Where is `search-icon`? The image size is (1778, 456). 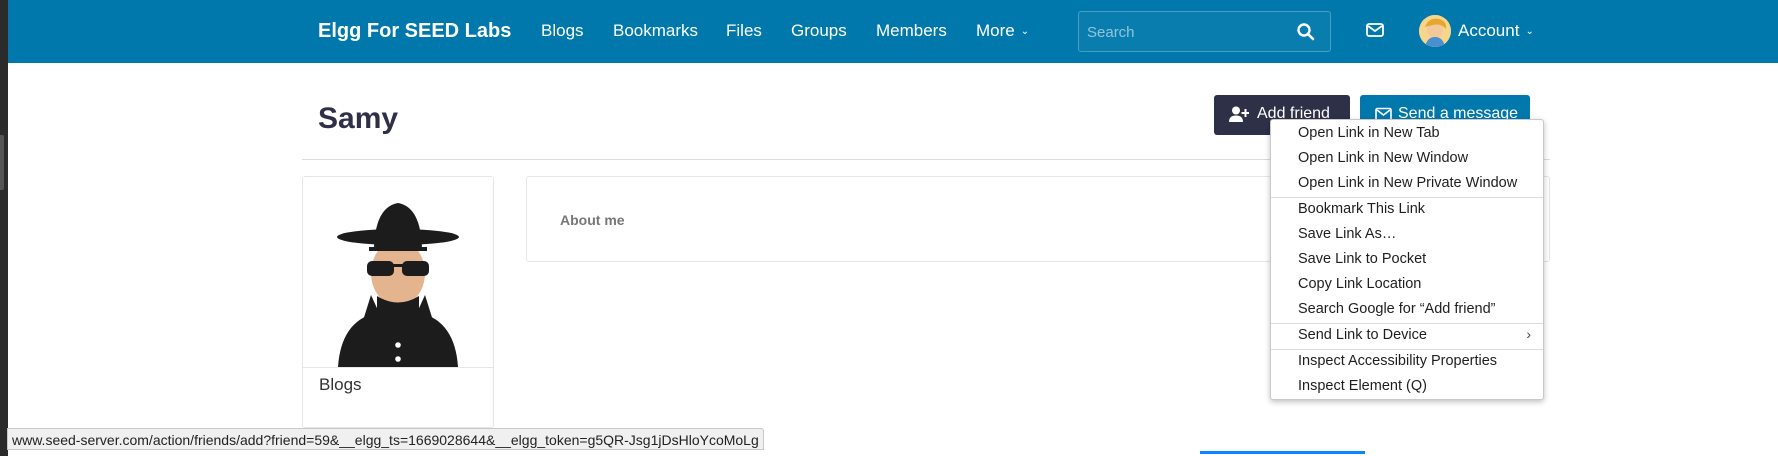 search-icon is located at coordinates (1306, 32).